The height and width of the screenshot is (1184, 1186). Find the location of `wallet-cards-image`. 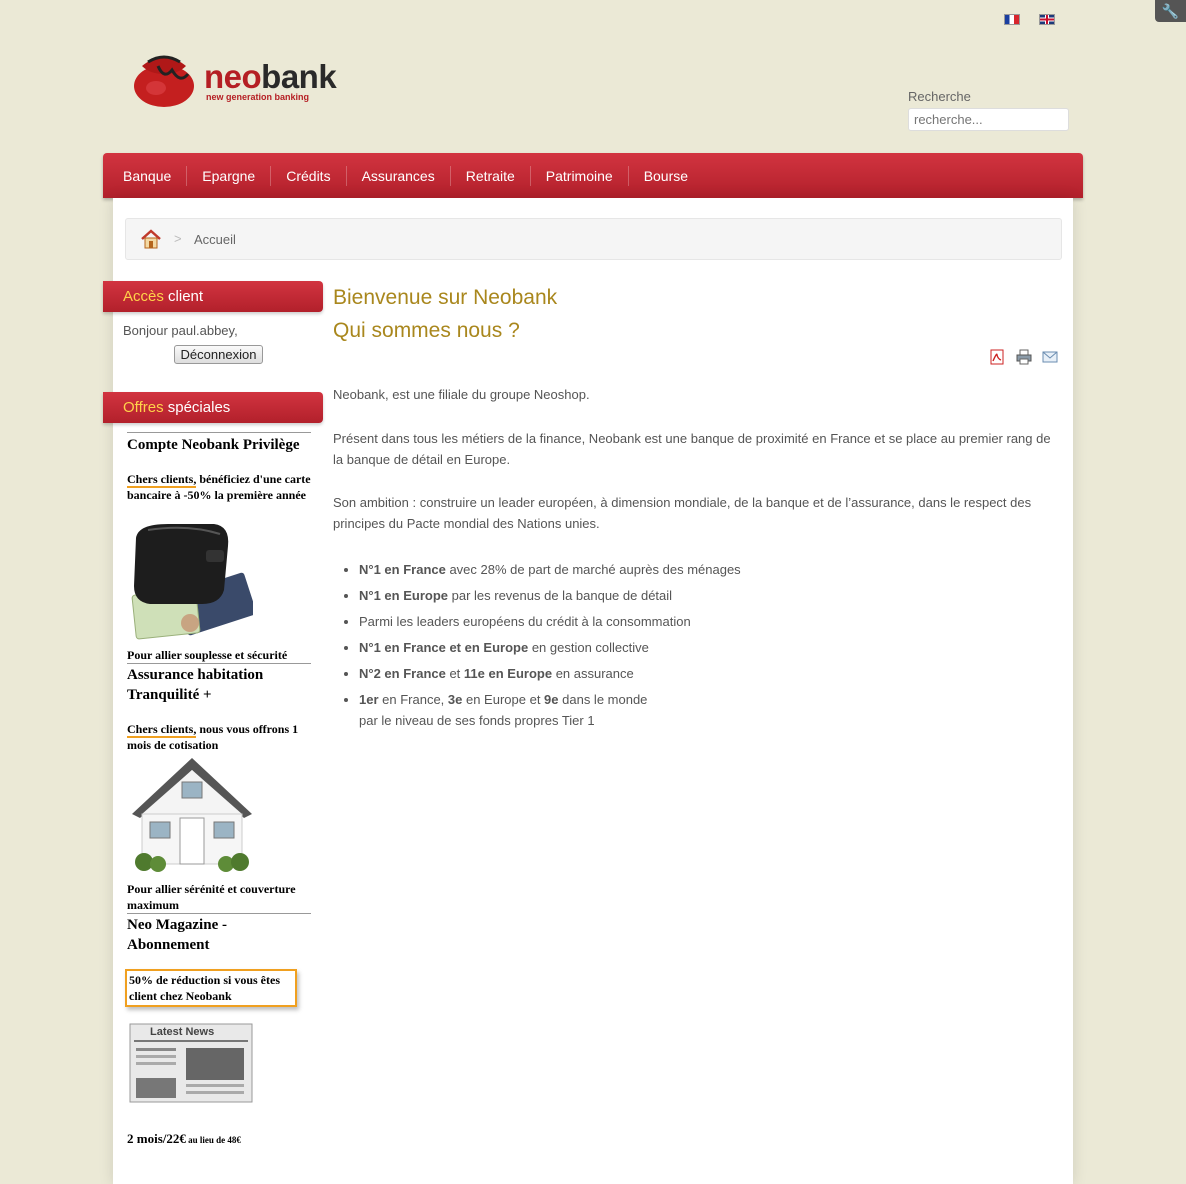

wallet-cards-image is located at coordinates (192, 582).